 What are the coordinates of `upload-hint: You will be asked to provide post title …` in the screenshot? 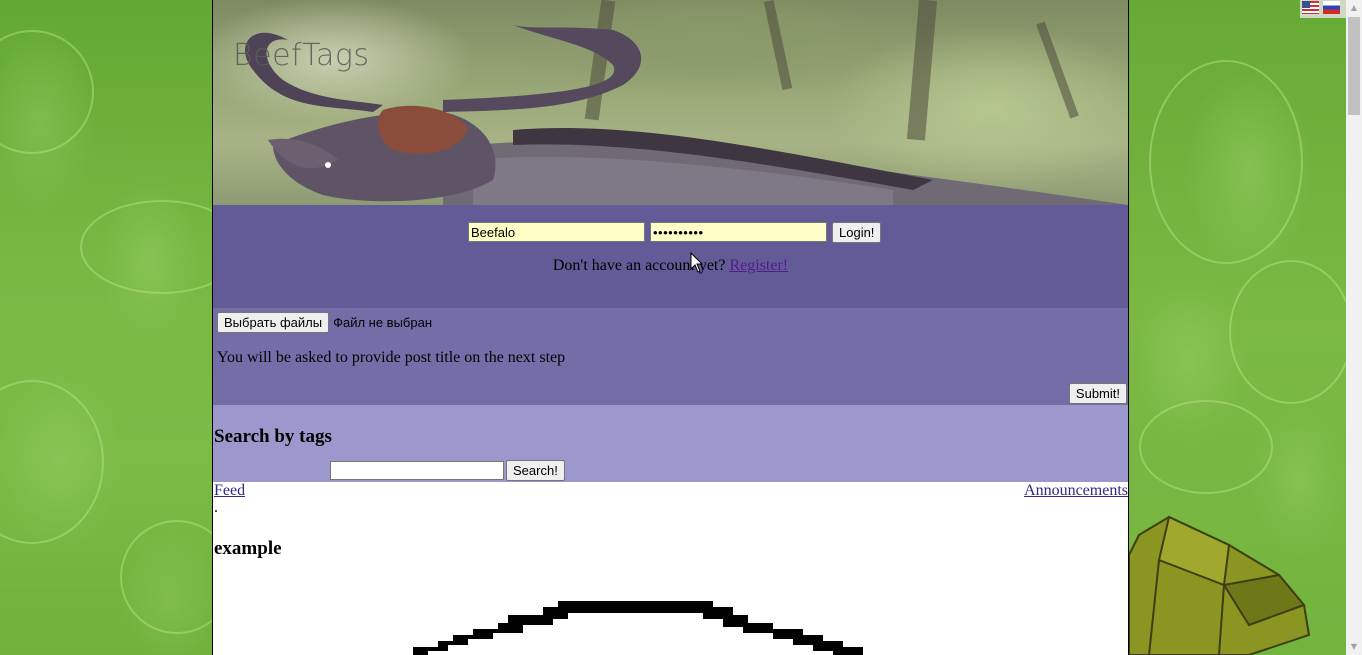 It's located at (391, 357).